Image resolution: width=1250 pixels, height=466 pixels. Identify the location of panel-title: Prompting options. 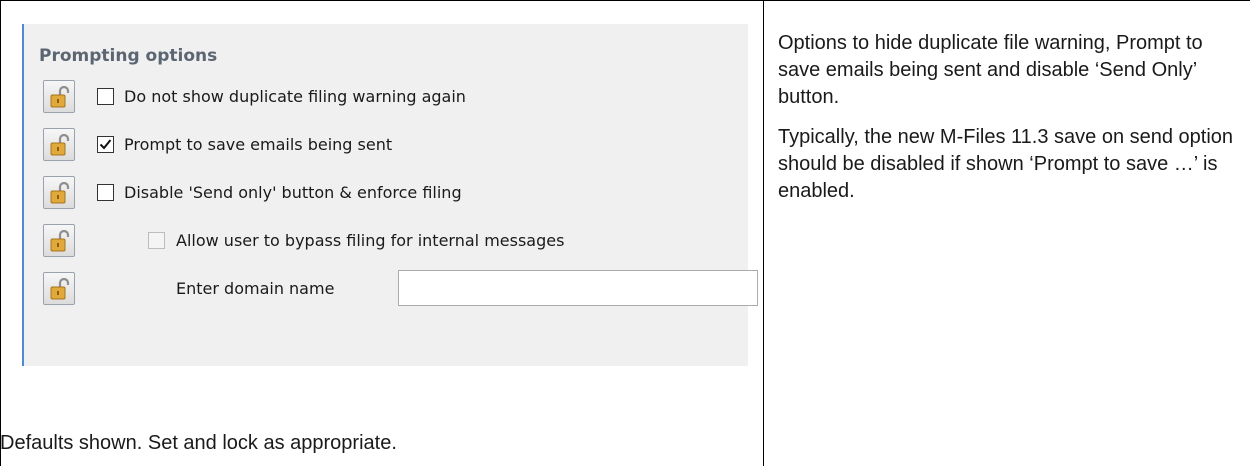
(128, 56).